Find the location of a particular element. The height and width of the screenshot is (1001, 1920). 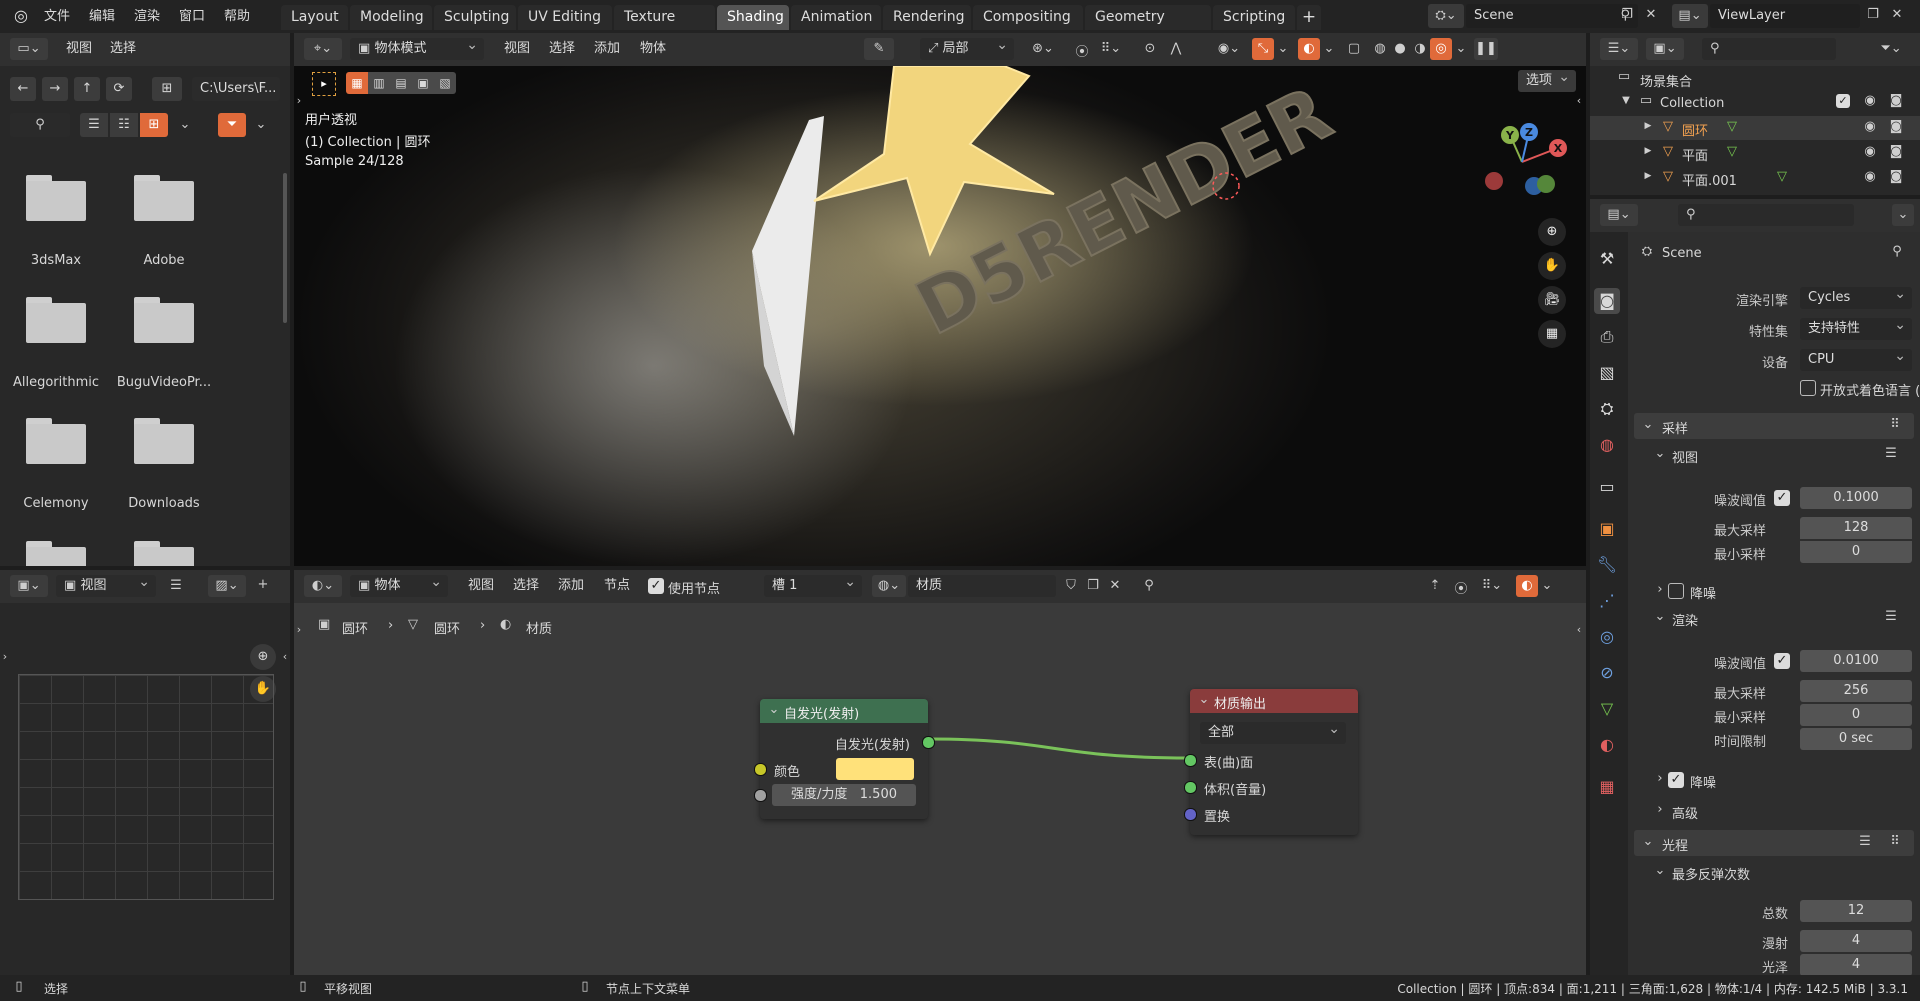

outliner-search-input: ⚲ is located at coordinates (1769, 49).